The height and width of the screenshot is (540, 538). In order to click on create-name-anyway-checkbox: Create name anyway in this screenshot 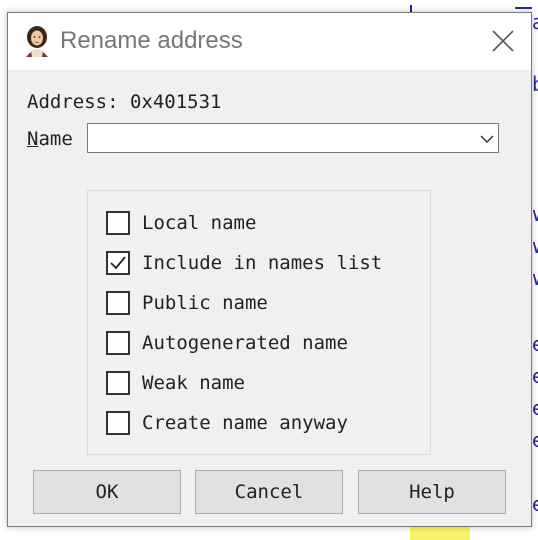, I will do `click(227, 423)`.